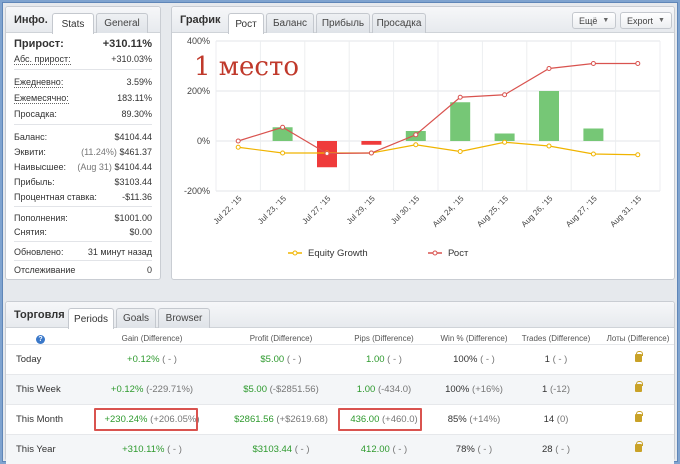 This screenshot has height=464, width=680. What do you see at coordinates (435, 253) in the screenshot?
I see `legend-marker` at bounding box center [435, 253].